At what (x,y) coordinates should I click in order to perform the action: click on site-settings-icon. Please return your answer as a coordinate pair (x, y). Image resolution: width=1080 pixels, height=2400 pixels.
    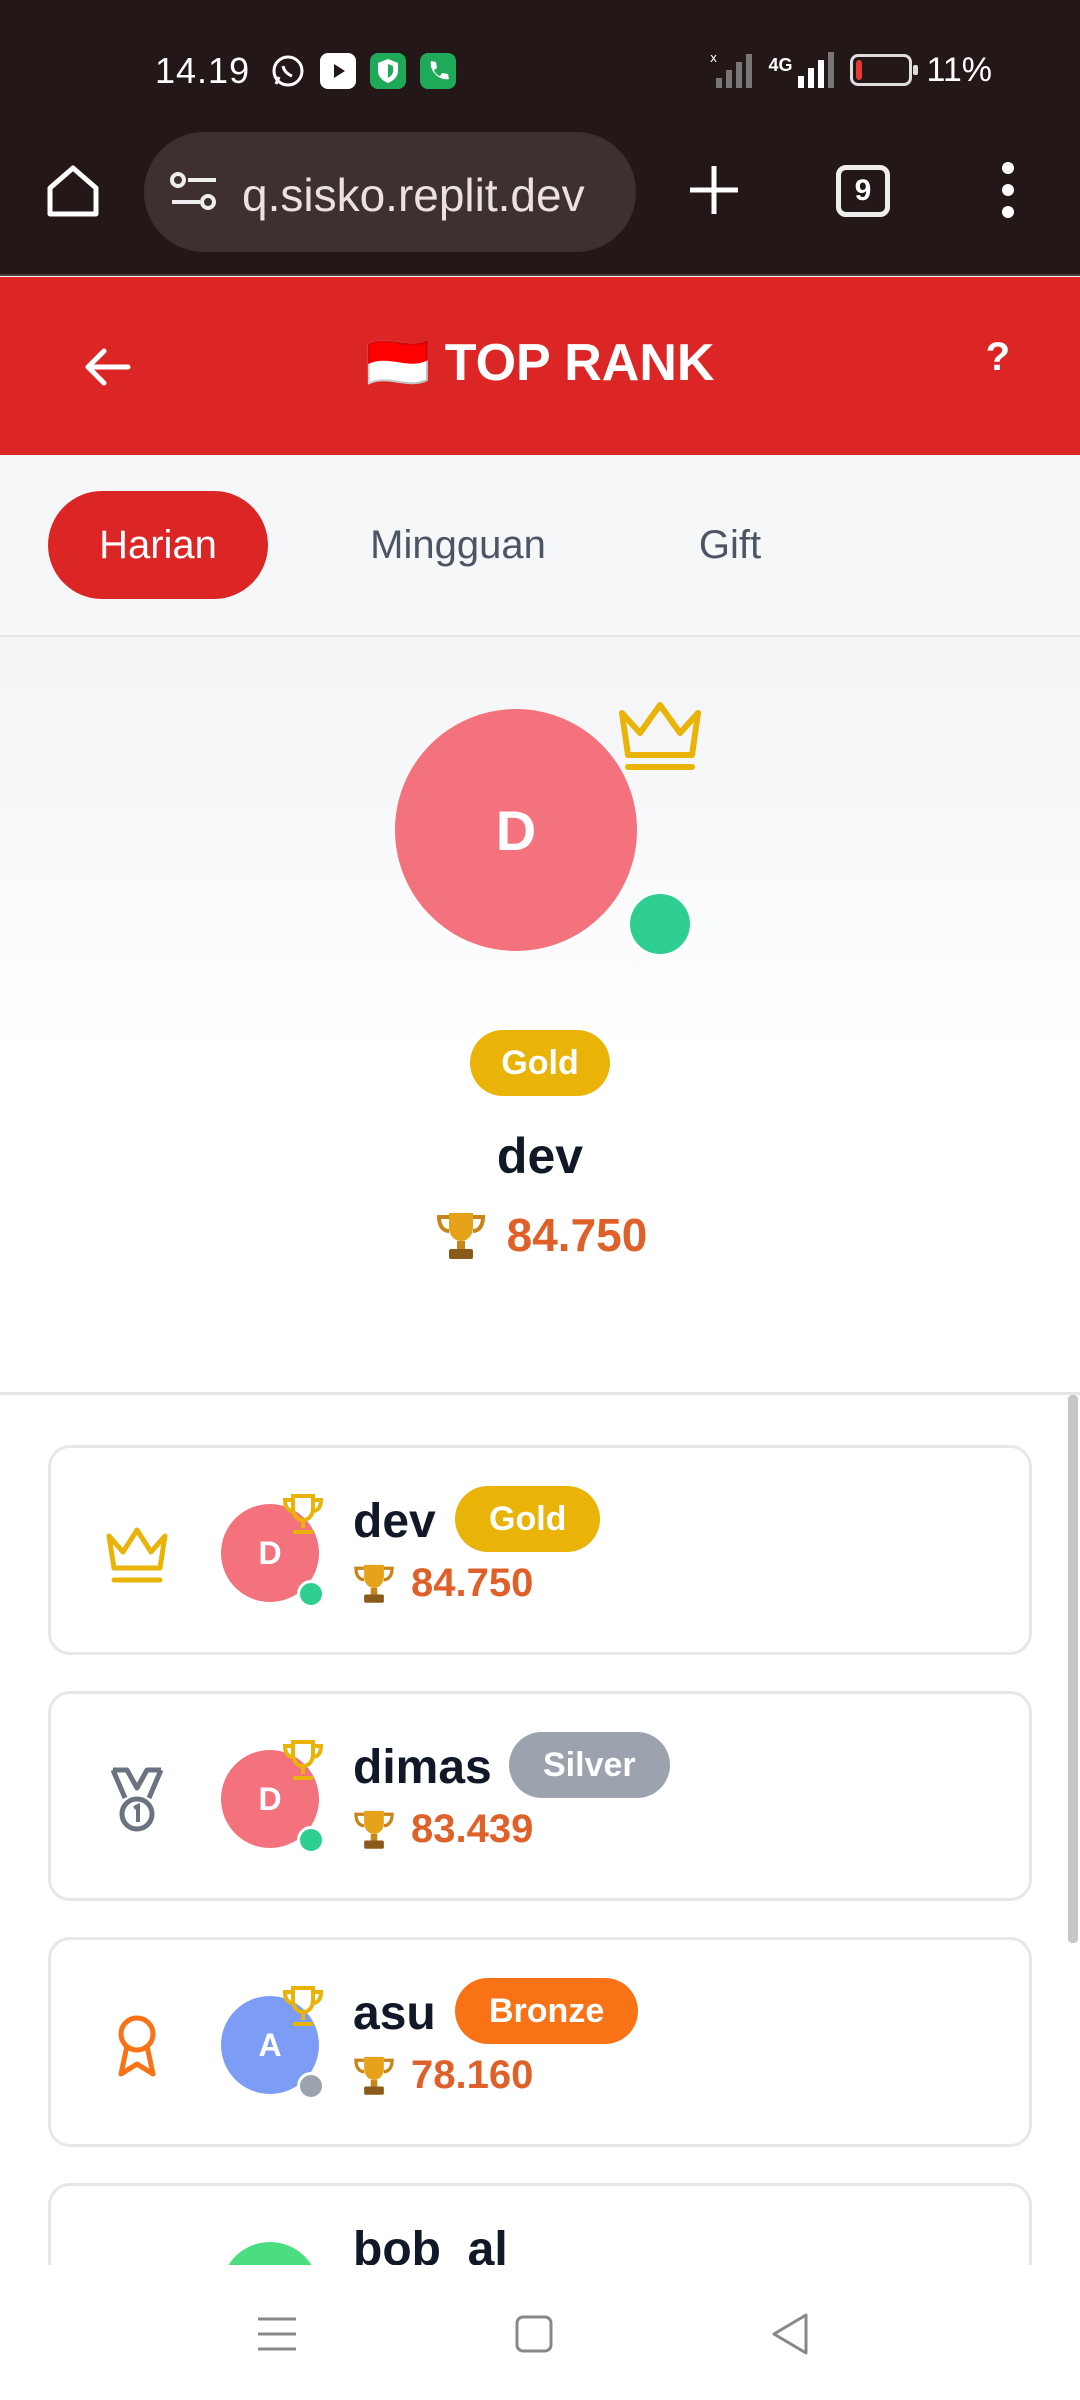
    Looking at the image, I should click on (194, 192).